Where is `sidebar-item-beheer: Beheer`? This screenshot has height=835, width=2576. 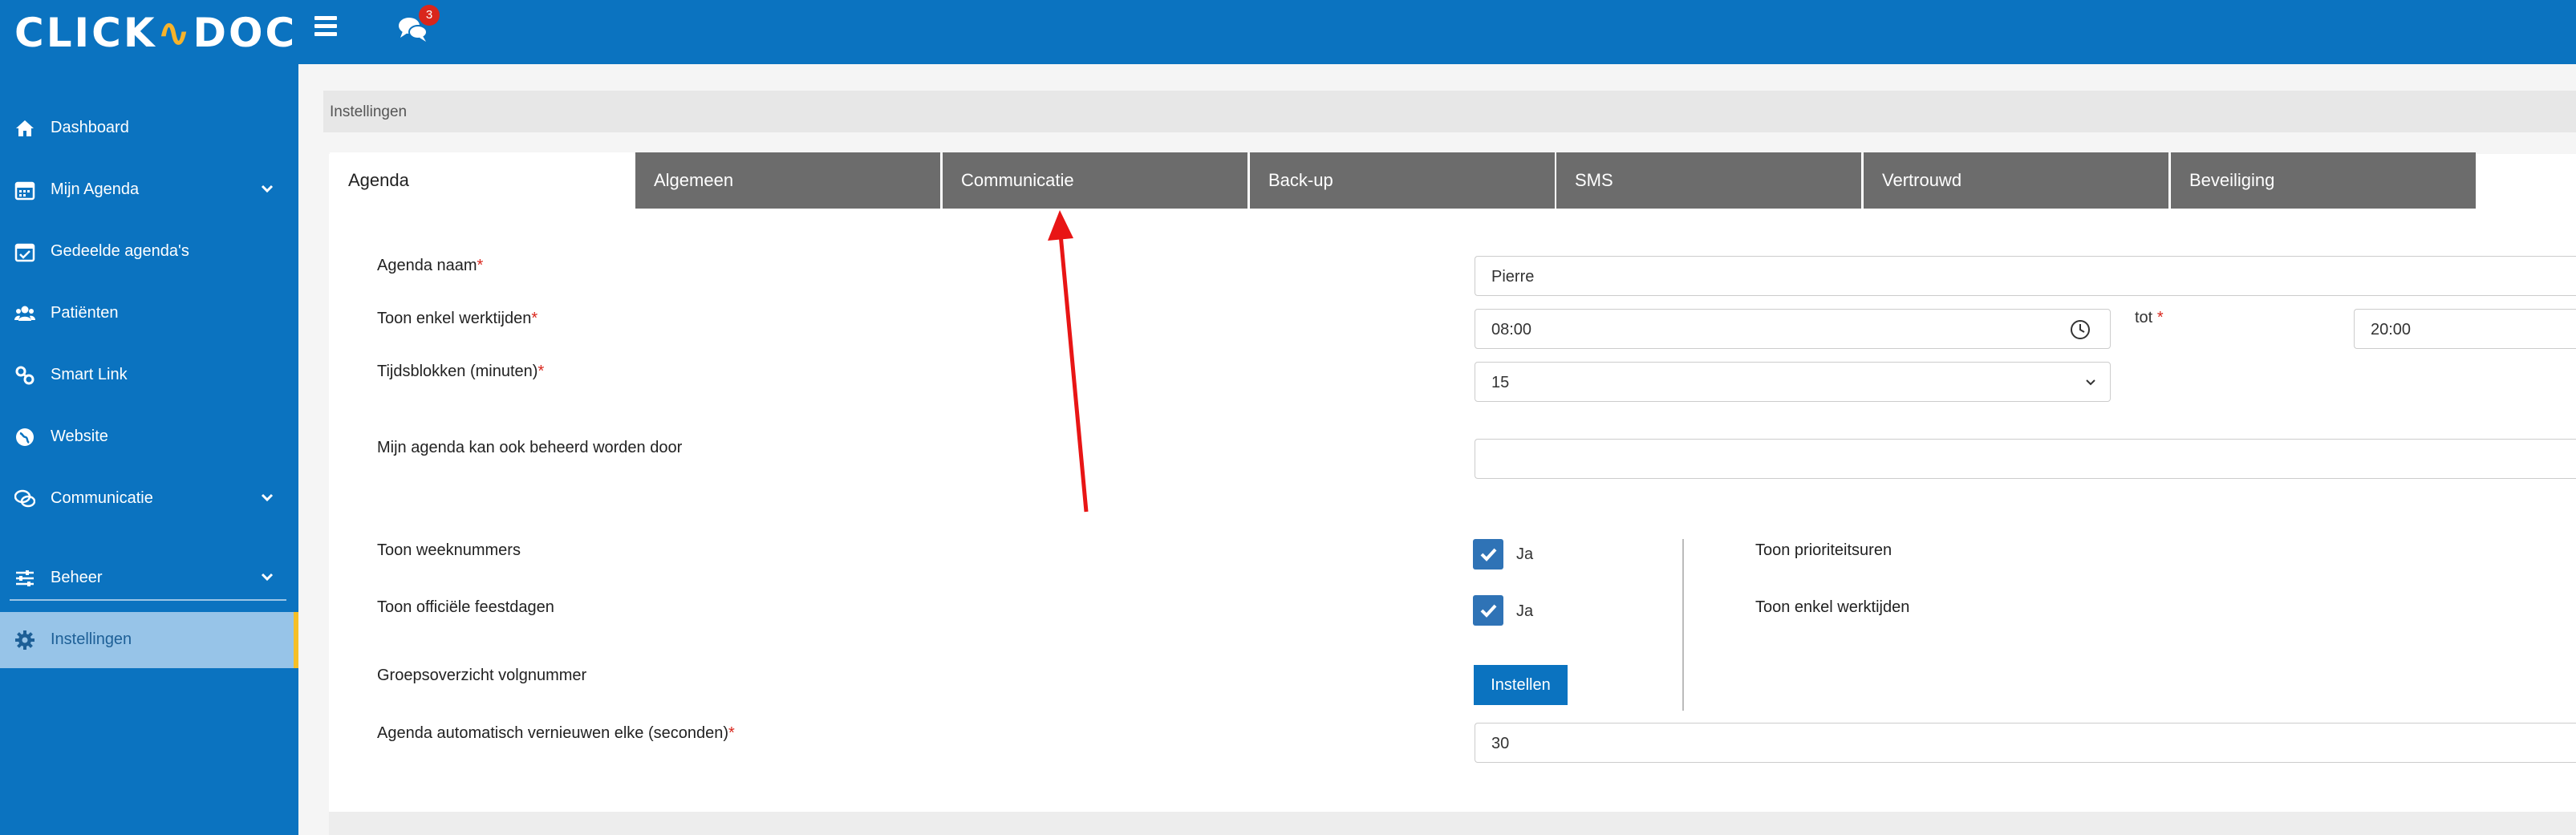 sidebar-item-beheer: Beheer is located at coordinates (149, 578).